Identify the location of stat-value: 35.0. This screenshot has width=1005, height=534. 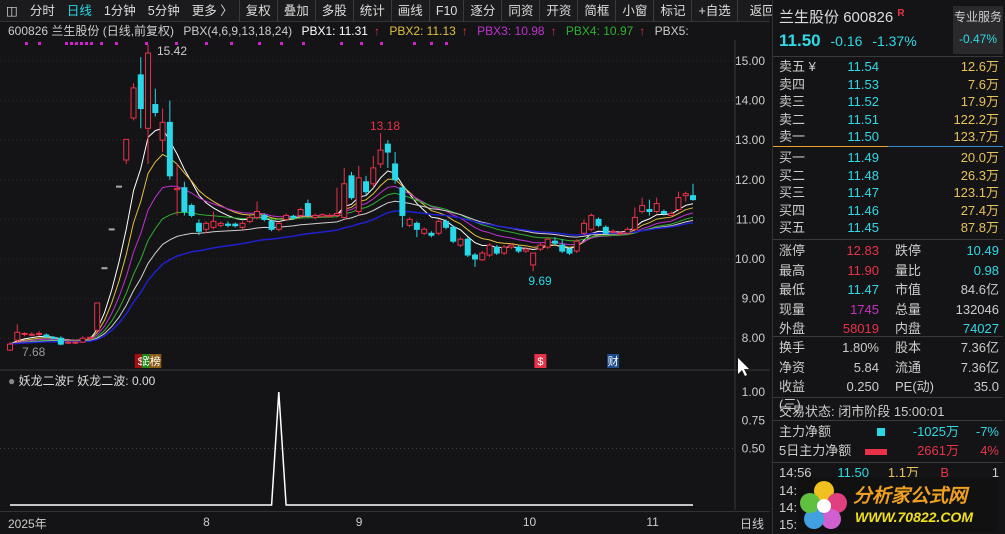
(986, 386).